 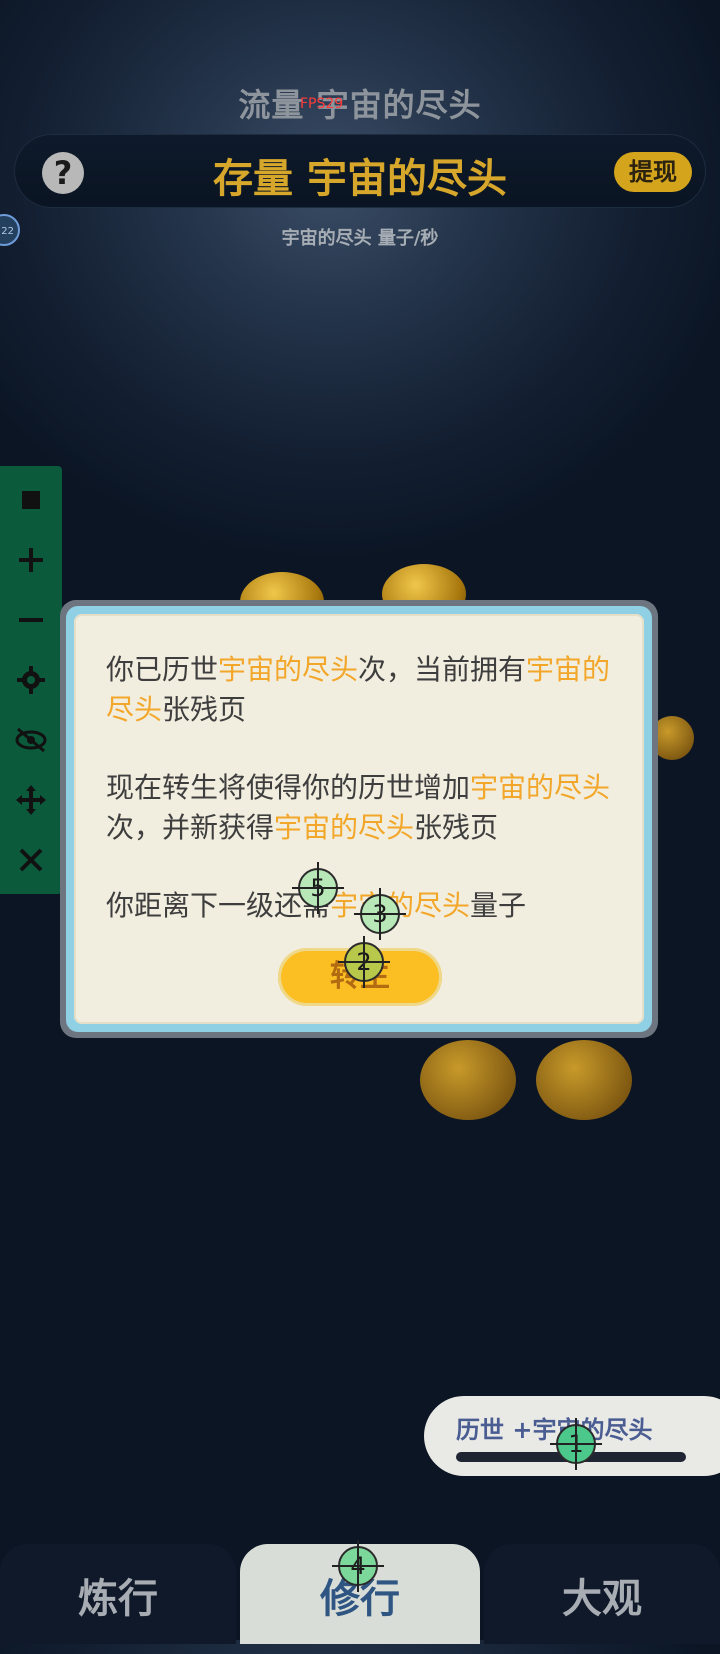 What do you see at coordinates (358, 1566) in the screenshot?
I see `marker-4: 4` at bounding box center [358, 1566].